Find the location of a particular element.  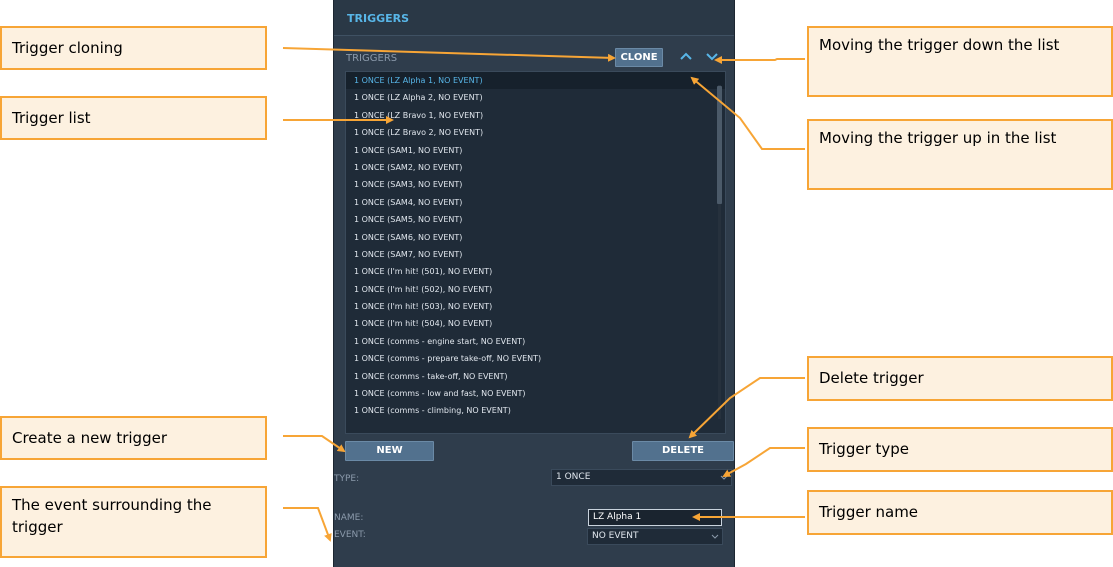

callout-trigger-type: Trigger type is located at coordinates (960, 449).